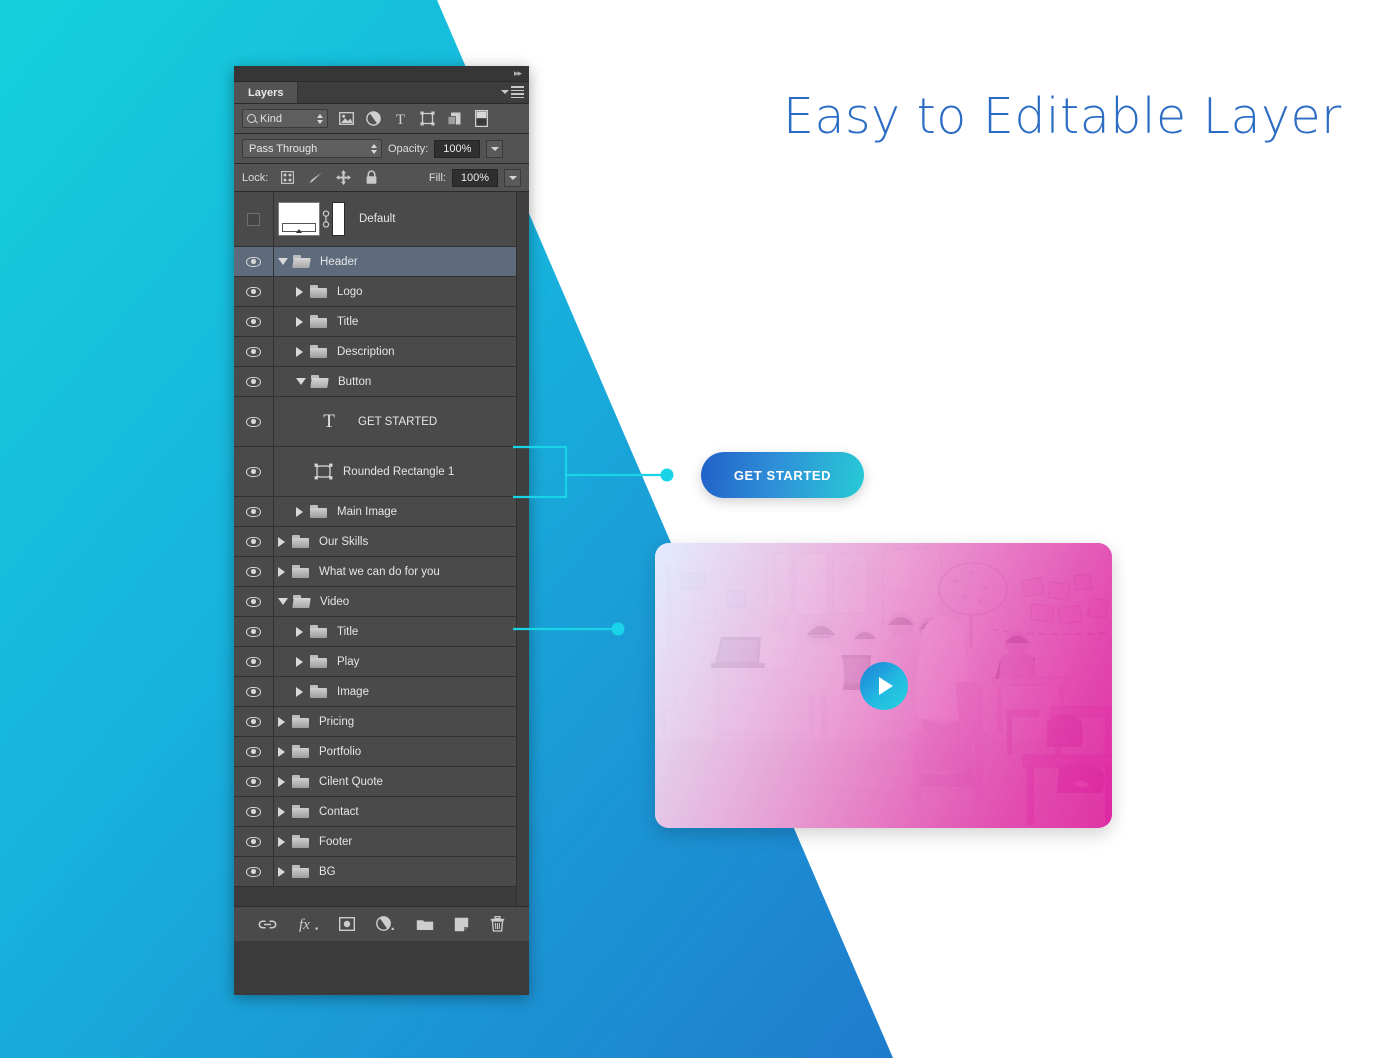  I want to click on layer-list-scrollbar, so click(522, 549).